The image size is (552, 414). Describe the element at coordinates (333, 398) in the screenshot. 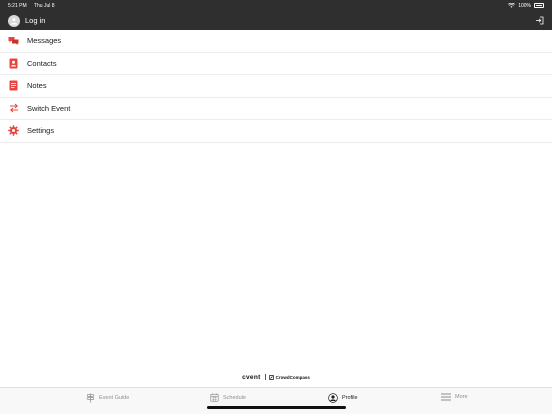

I see `profile-icon` at that location.